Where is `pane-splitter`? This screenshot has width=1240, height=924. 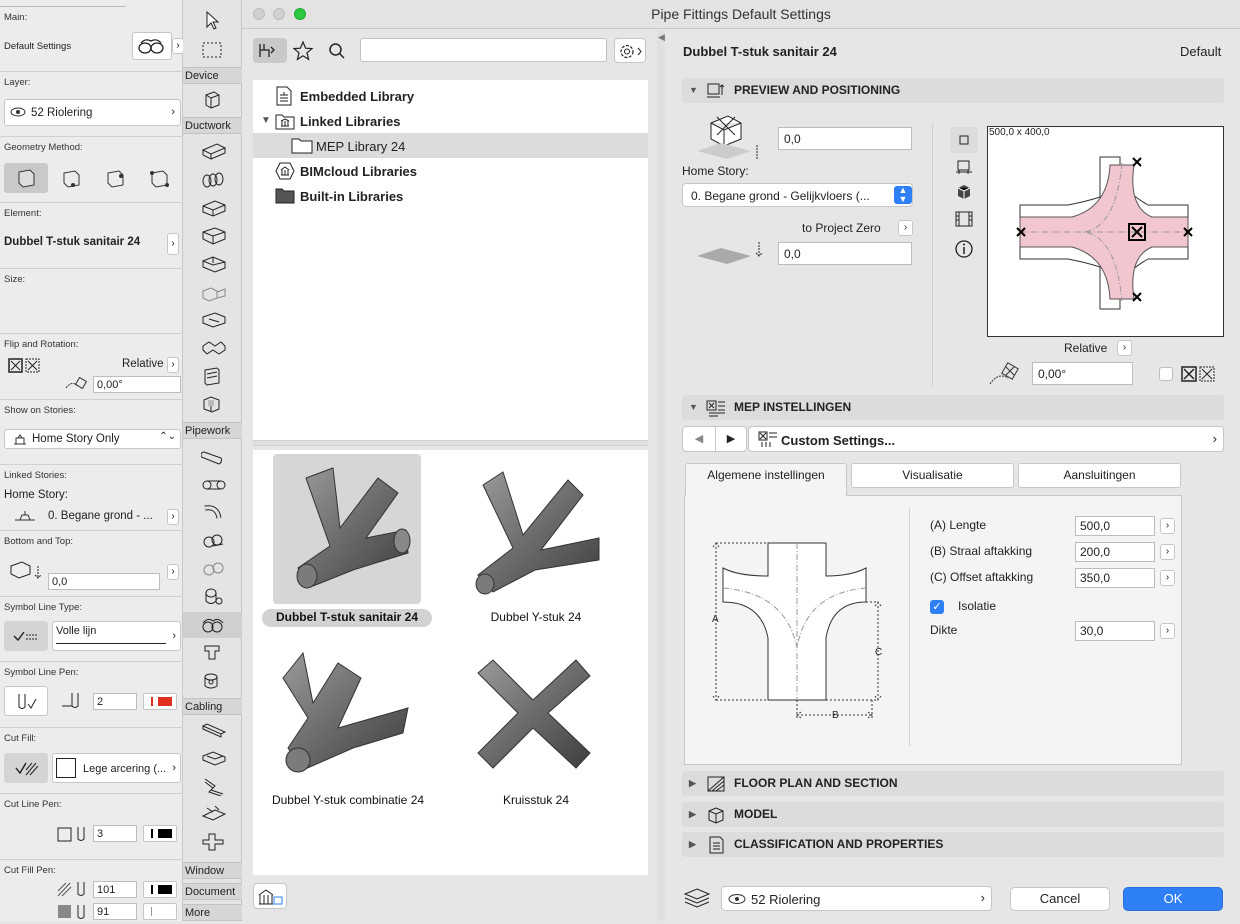
pane-splitter is located at coordinates (450, 443).